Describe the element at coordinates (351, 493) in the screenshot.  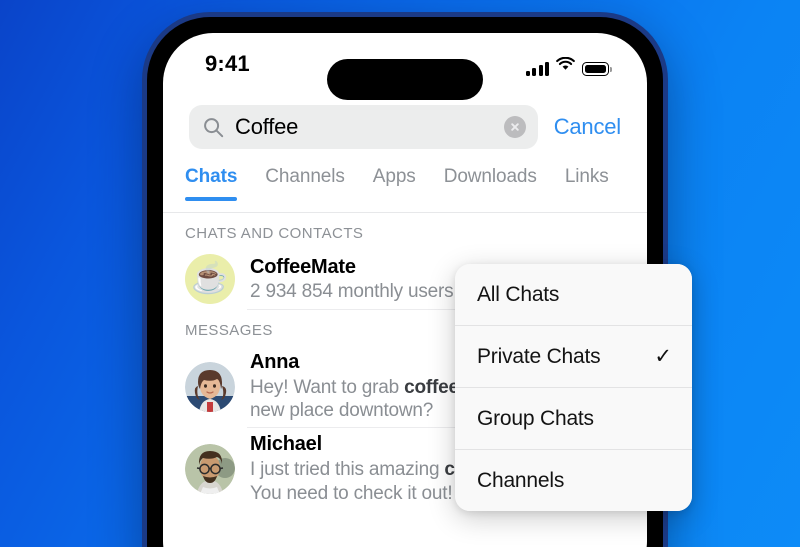
I see `message-text-line2: You need to check it out!` at that location.